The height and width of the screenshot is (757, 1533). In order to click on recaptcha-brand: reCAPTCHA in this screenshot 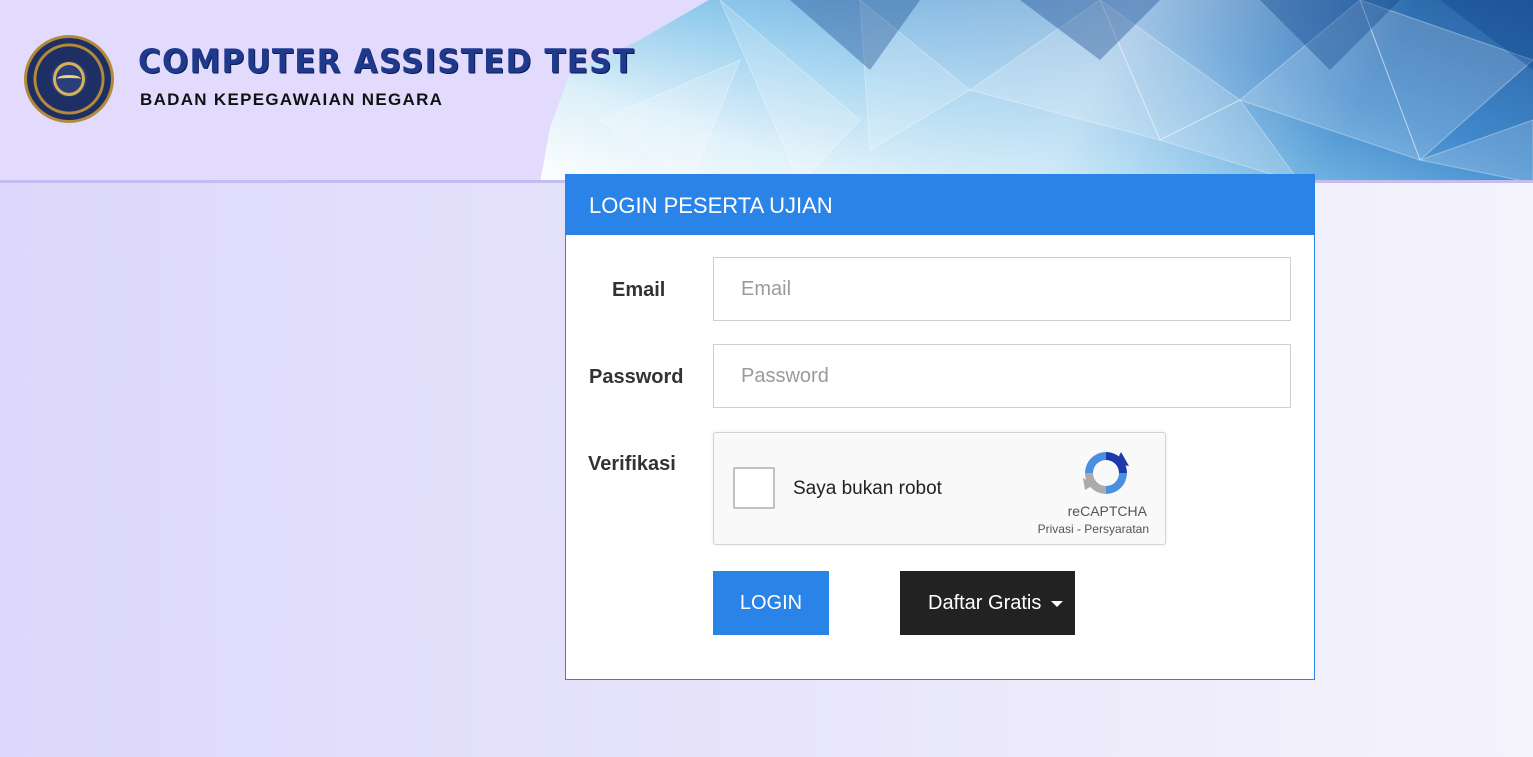, I will do `click(1107, 511)`.